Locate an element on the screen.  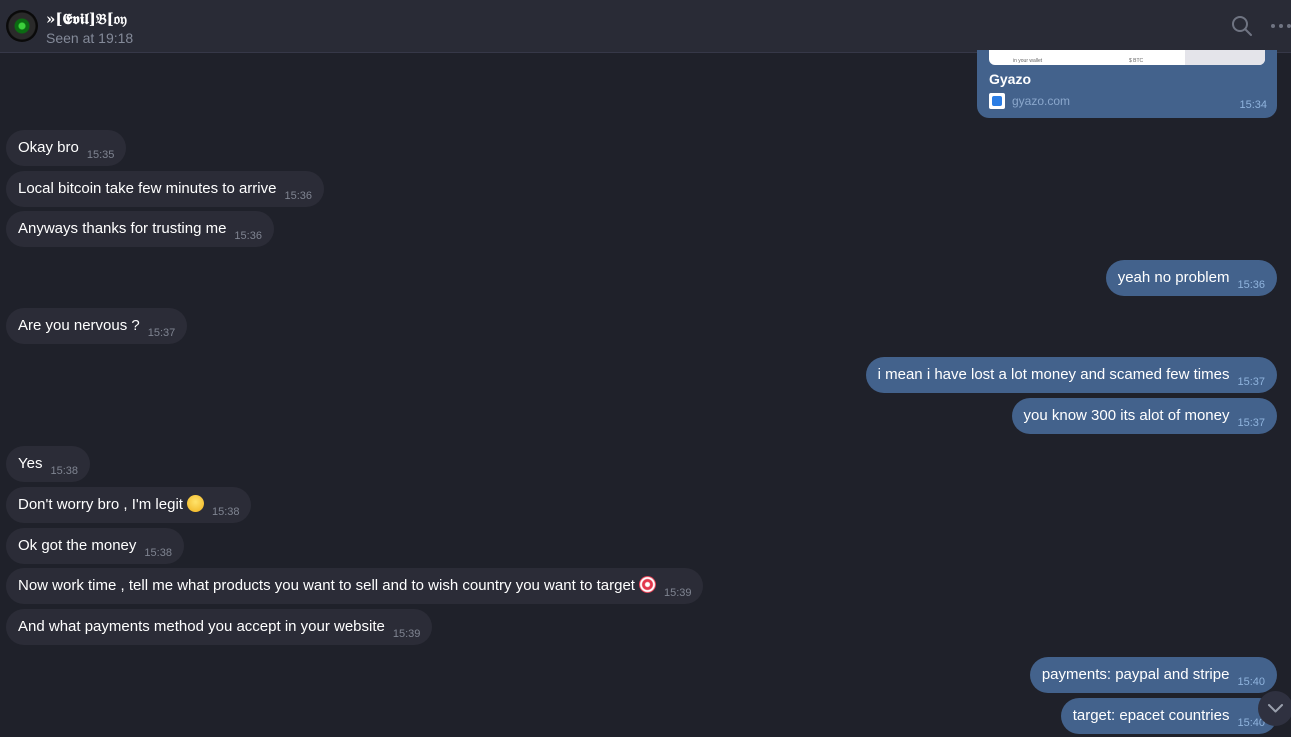
message-bubble-in: Yes 15:38 is located at coordinates (48, 464).